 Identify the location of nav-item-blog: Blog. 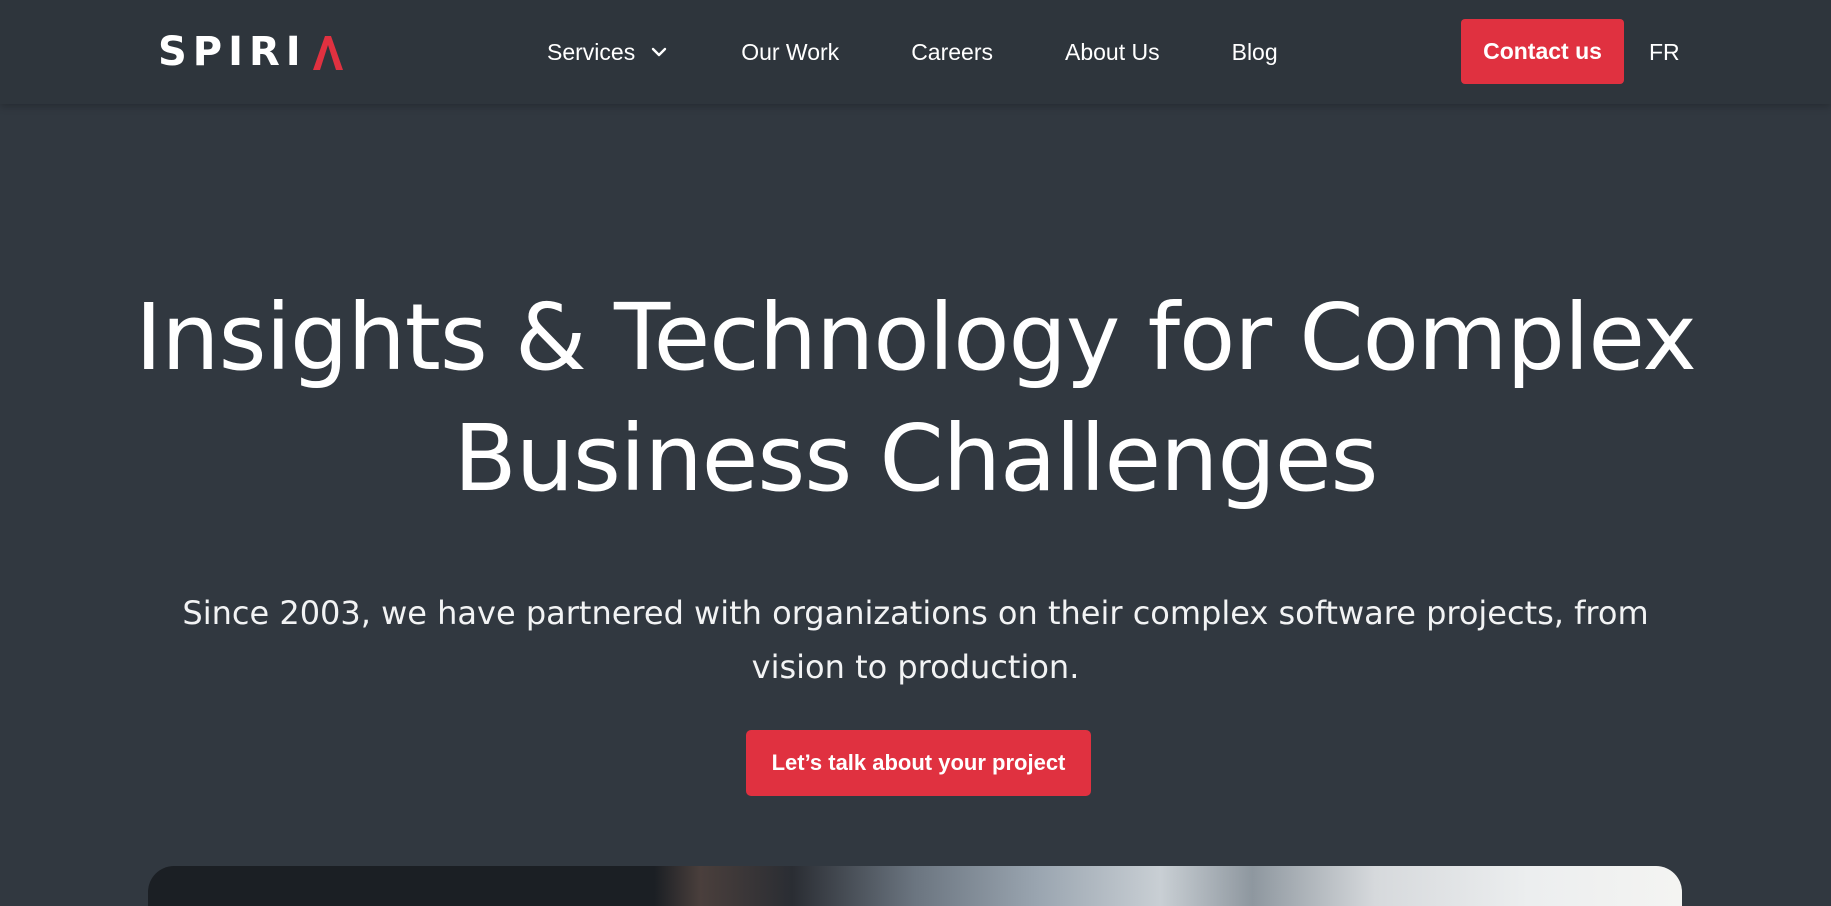
(1255, 52).